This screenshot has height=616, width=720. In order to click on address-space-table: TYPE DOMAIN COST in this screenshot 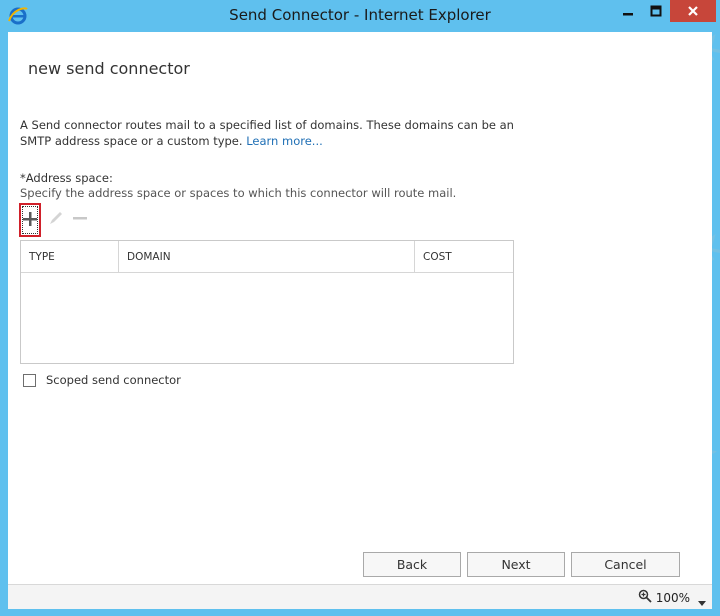, I will do `click(267, 302)`.